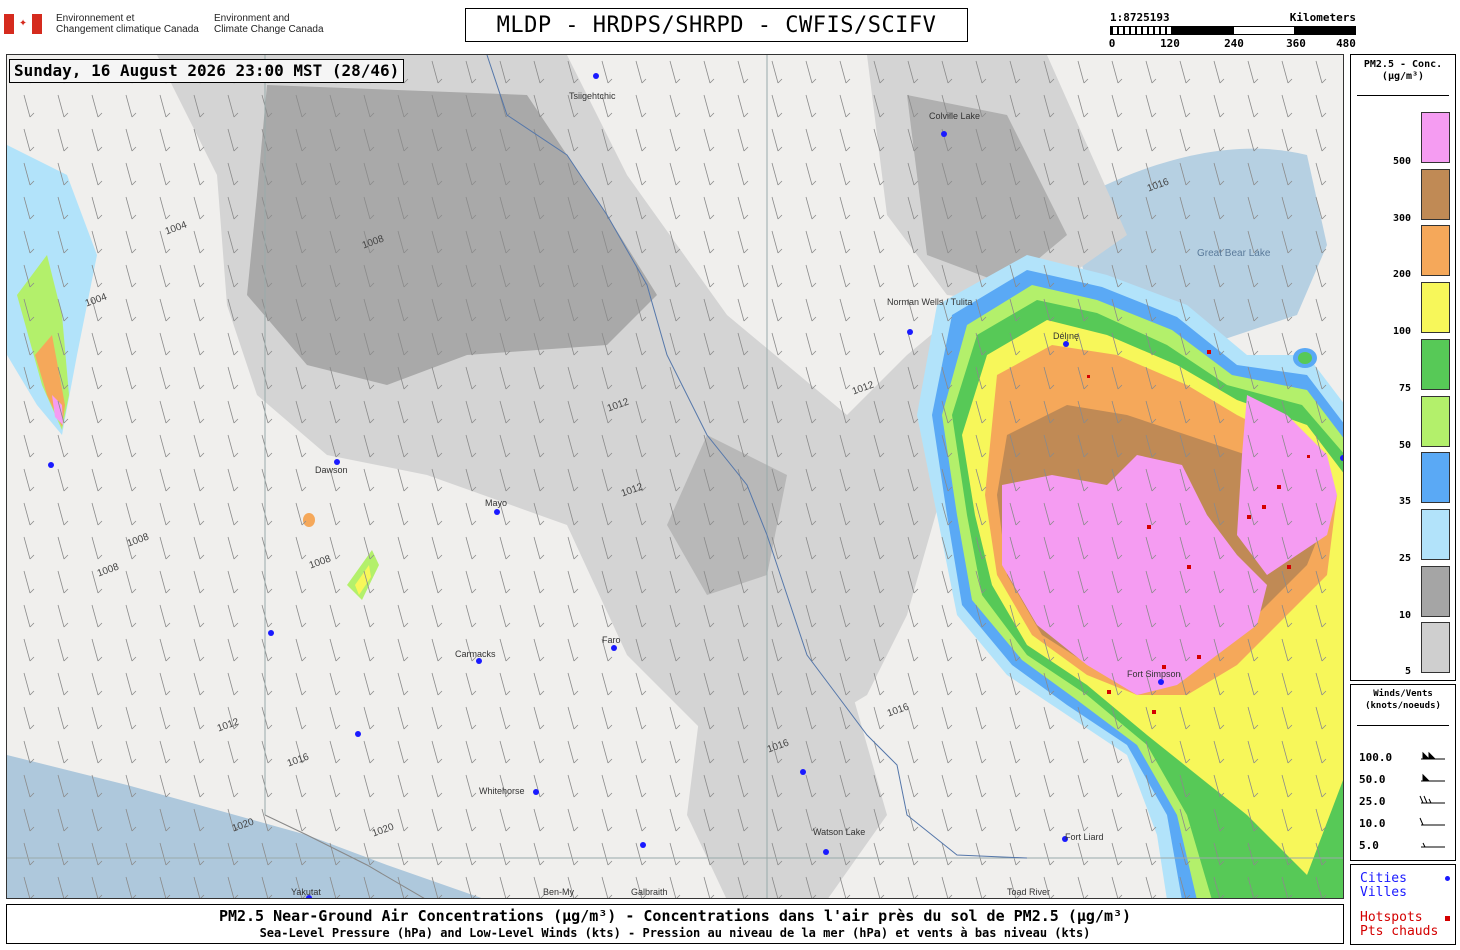  What do you see at coordinates (1407, 672) in the screenshot?
I see `legend-swatch-label: 5` at bounding box center [1407, 672].